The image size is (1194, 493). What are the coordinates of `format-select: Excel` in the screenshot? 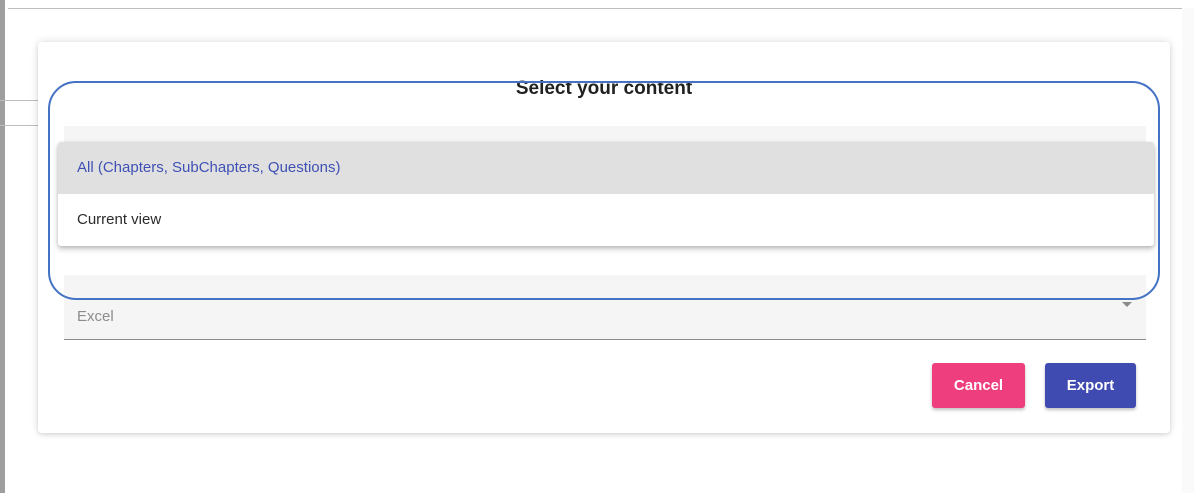 It's located at (605, 307).